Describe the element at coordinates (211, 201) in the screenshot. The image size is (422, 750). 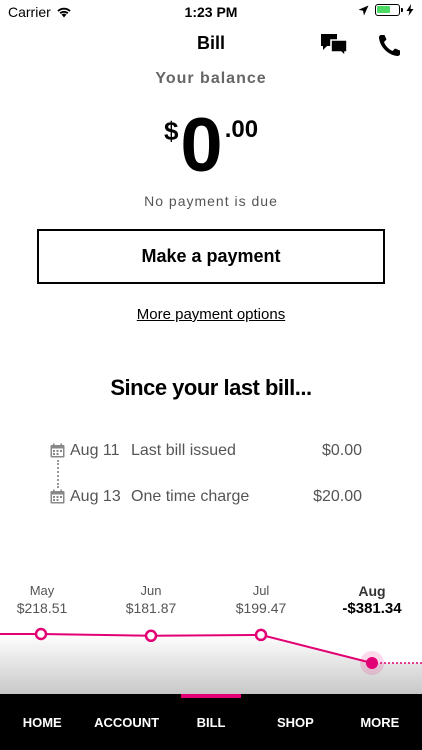
I see `payment-status: No payment is due` at that location.